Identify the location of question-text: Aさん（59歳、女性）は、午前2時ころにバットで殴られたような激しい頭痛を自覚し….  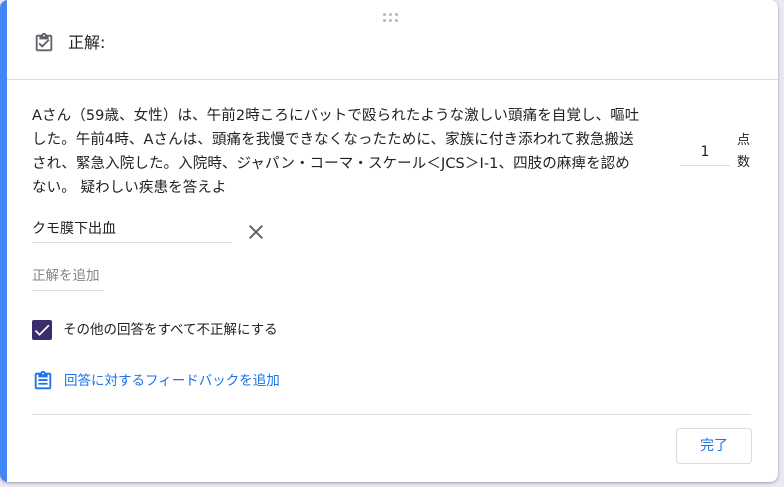
(336, 152).